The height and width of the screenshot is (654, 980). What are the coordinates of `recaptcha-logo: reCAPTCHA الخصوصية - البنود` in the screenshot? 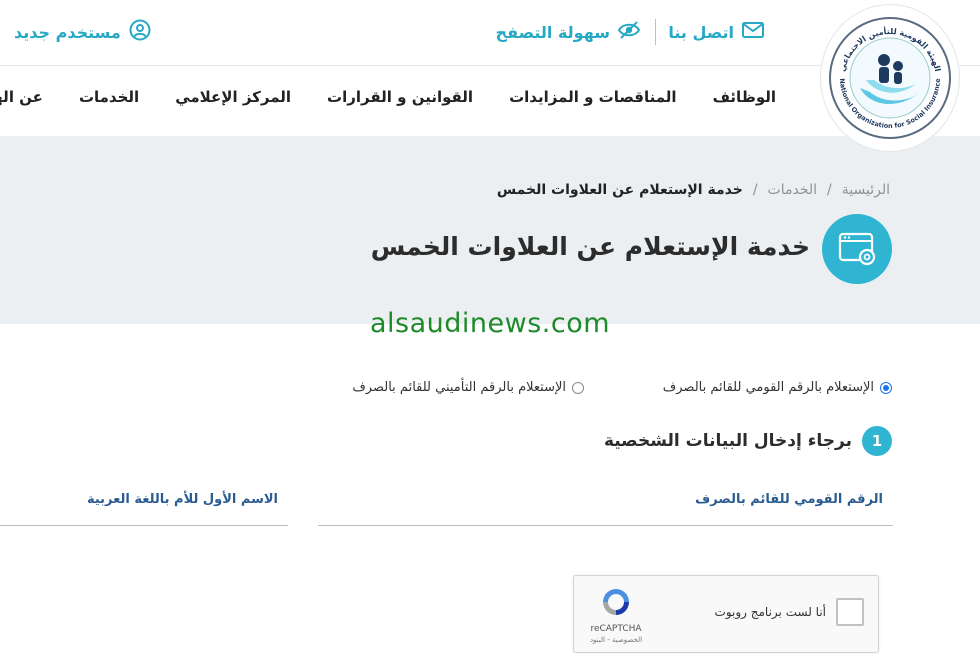 It's located at (616, 615).